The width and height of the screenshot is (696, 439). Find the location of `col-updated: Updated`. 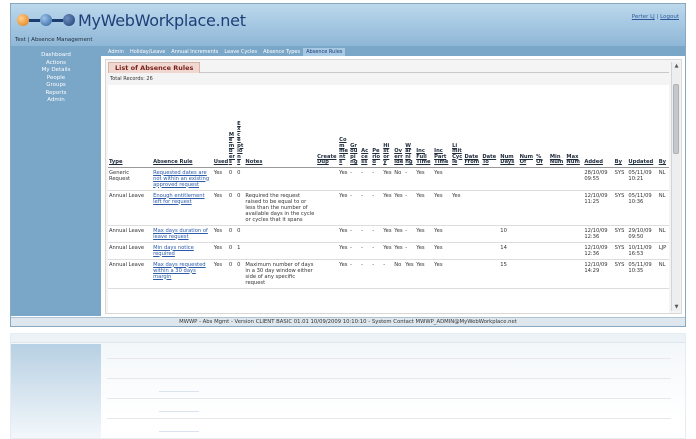

col-updated: Updated is located at coordinates (642, 126).